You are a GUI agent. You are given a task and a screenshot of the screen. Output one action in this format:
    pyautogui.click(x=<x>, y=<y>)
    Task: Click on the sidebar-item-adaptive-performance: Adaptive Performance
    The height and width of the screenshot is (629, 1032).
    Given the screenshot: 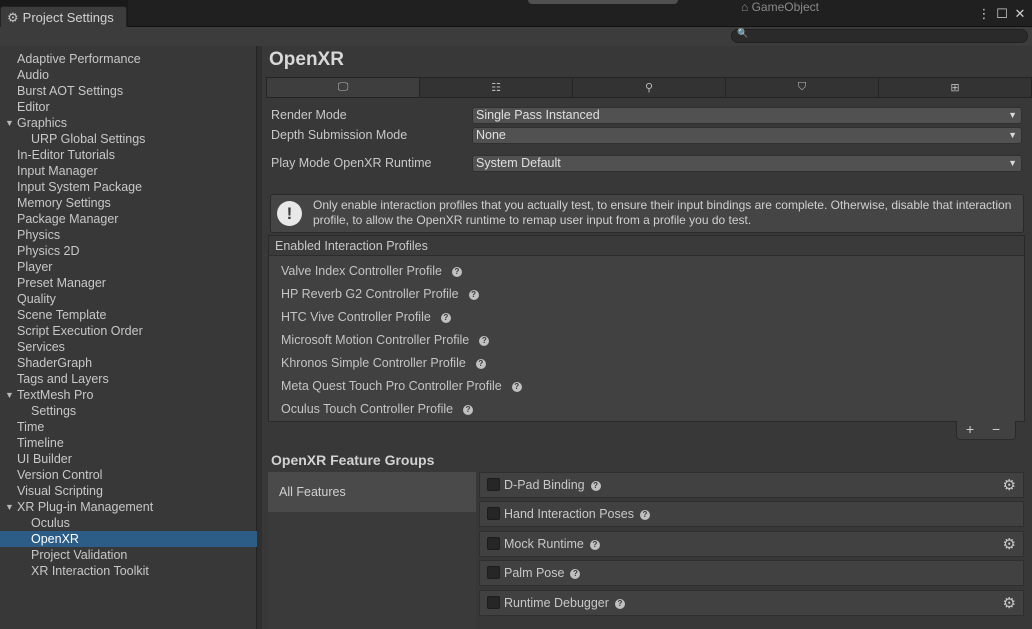 What is the action you would take?
    pyautogui.click(x=128, y=59)
    